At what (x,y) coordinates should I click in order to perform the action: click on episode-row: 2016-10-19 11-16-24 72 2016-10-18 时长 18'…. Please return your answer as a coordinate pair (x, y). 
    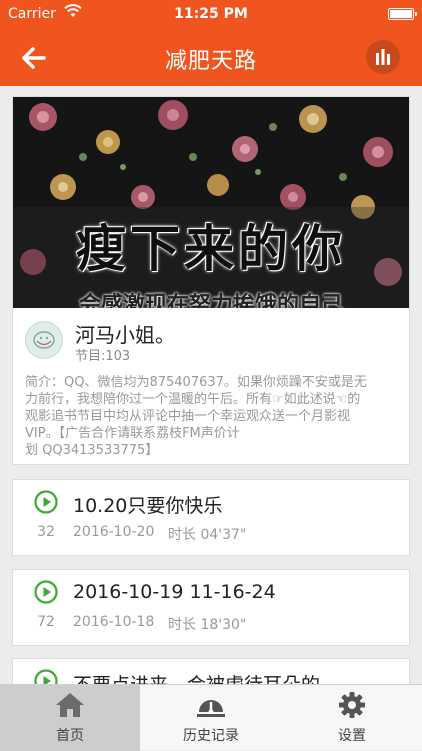
    Looking at the image, I should click on (211, 607).